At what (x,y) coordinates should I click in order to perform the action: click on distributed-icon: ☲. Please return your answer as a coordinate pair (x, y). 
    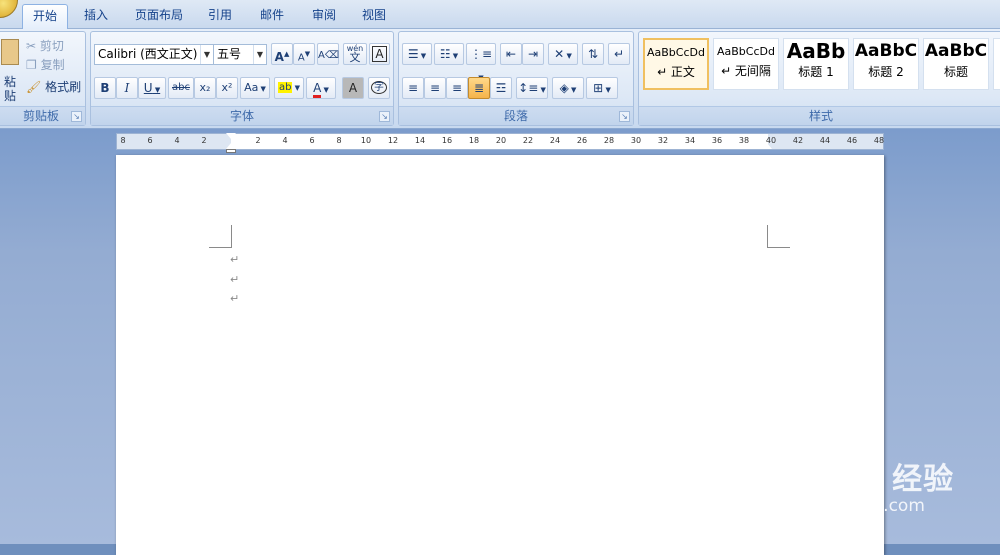
    Looking at the image, I should click on (501, 88).